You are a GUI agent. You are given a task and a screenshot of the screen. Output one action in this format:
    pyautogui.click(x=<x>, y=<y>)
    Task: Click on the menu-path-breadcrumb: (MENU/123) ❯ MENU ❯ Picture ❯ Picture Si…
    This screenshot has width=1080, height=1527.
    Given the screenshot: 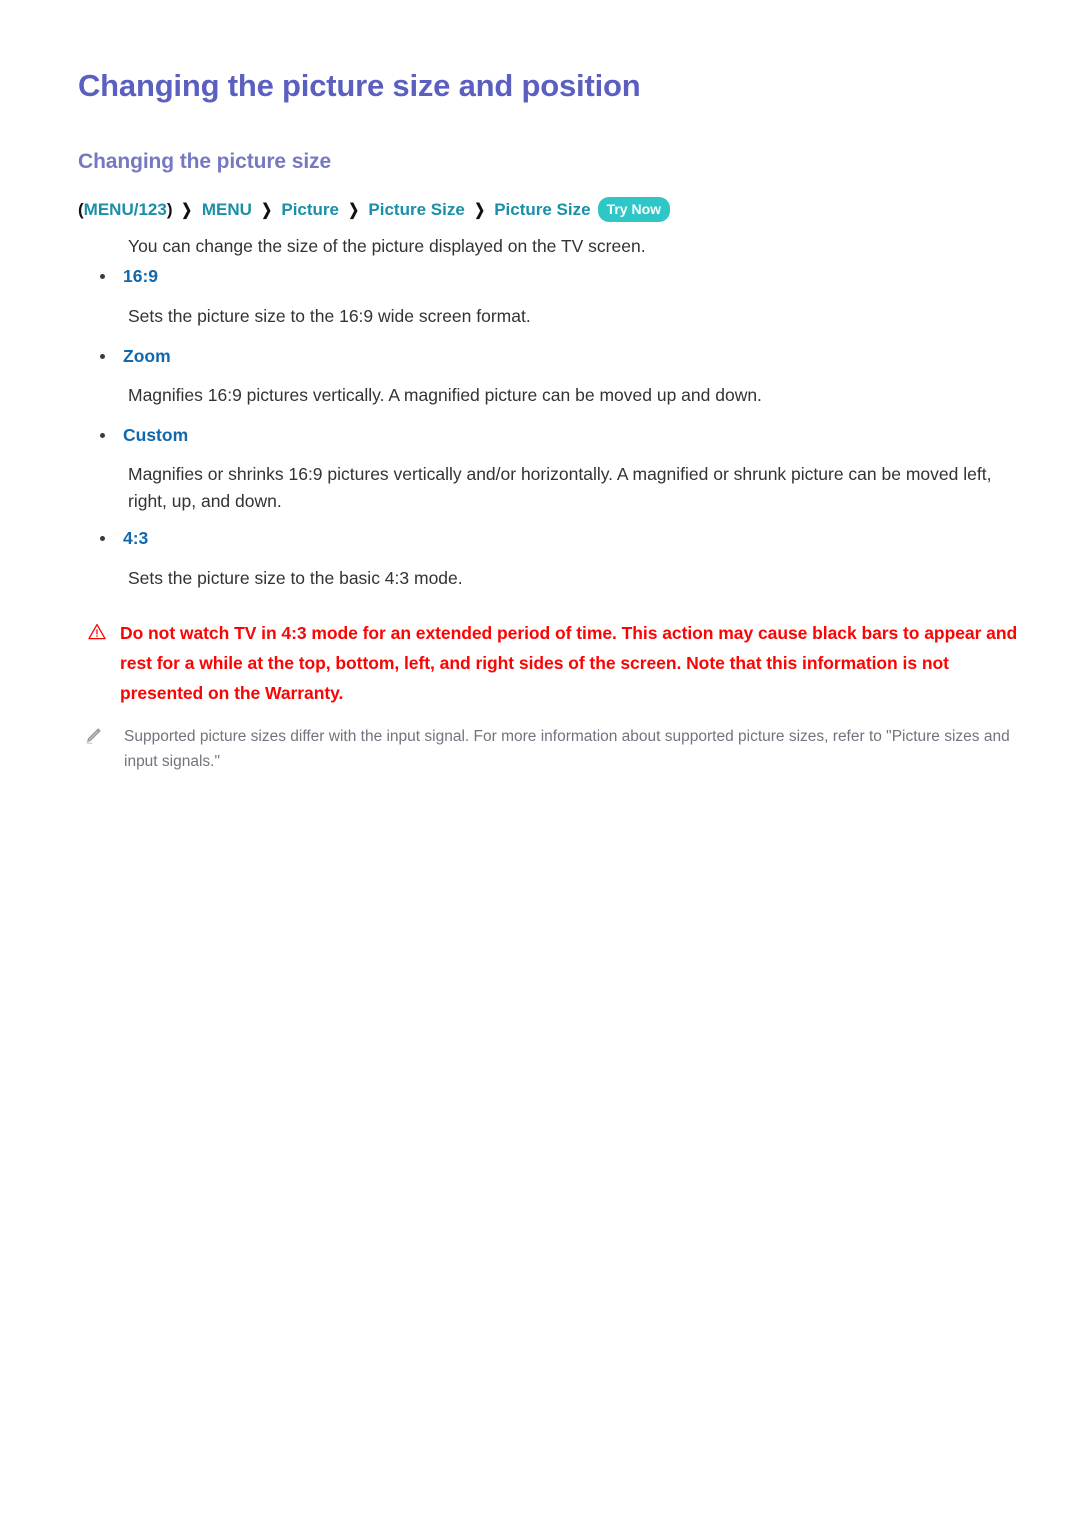 What is the action you would take?
    pyautogui.click(x=374, y=209)
    